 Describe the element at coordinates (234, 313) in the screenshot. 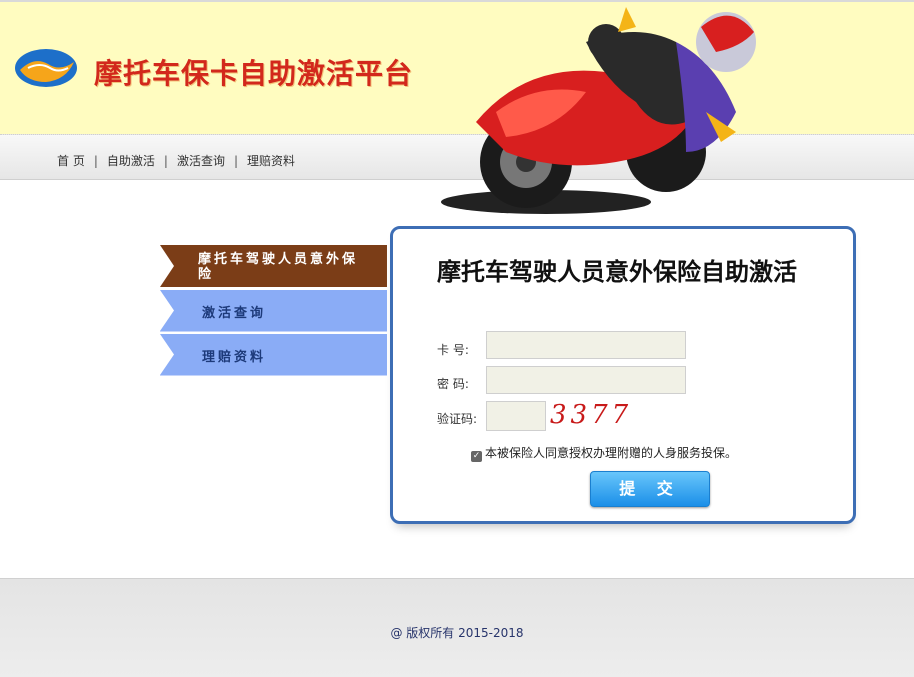

I see `sidebar-item-label: 激活查询` at that location.